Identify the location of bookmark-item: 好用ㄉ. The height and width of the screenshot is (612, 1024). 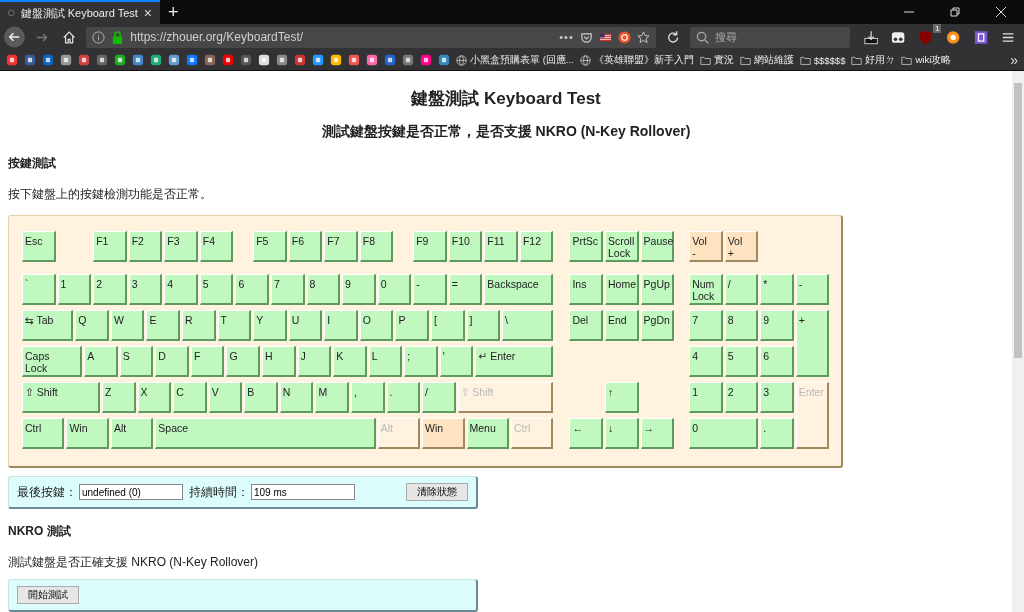
(873, 60).